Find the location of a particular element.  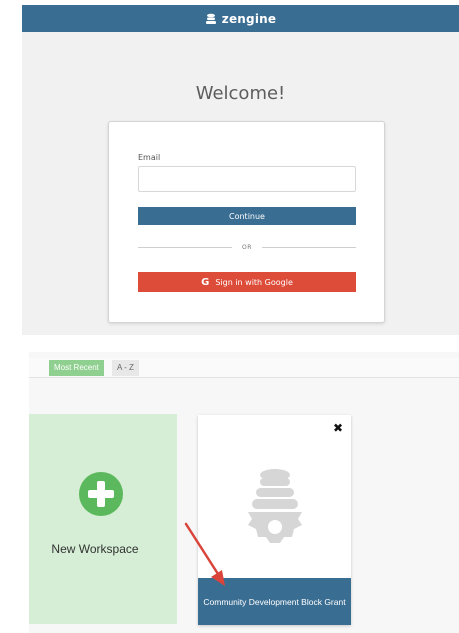

new-workspace-tile: New Workspace is located at coordinates (103, 519).